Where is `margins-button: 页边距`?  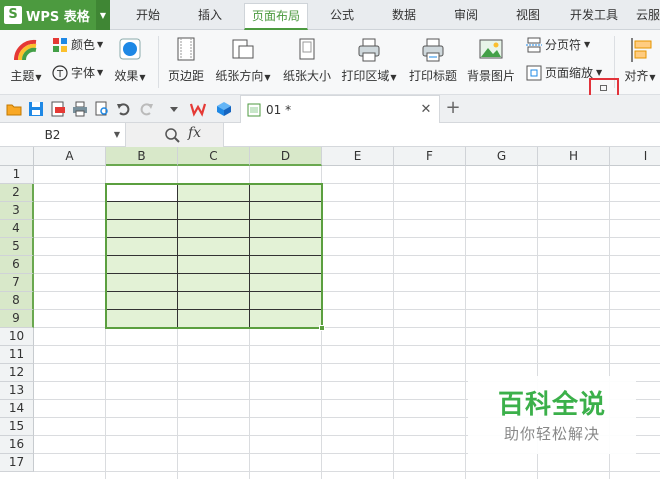
margins-button: 页边距 is located at coordinates (186, 60).